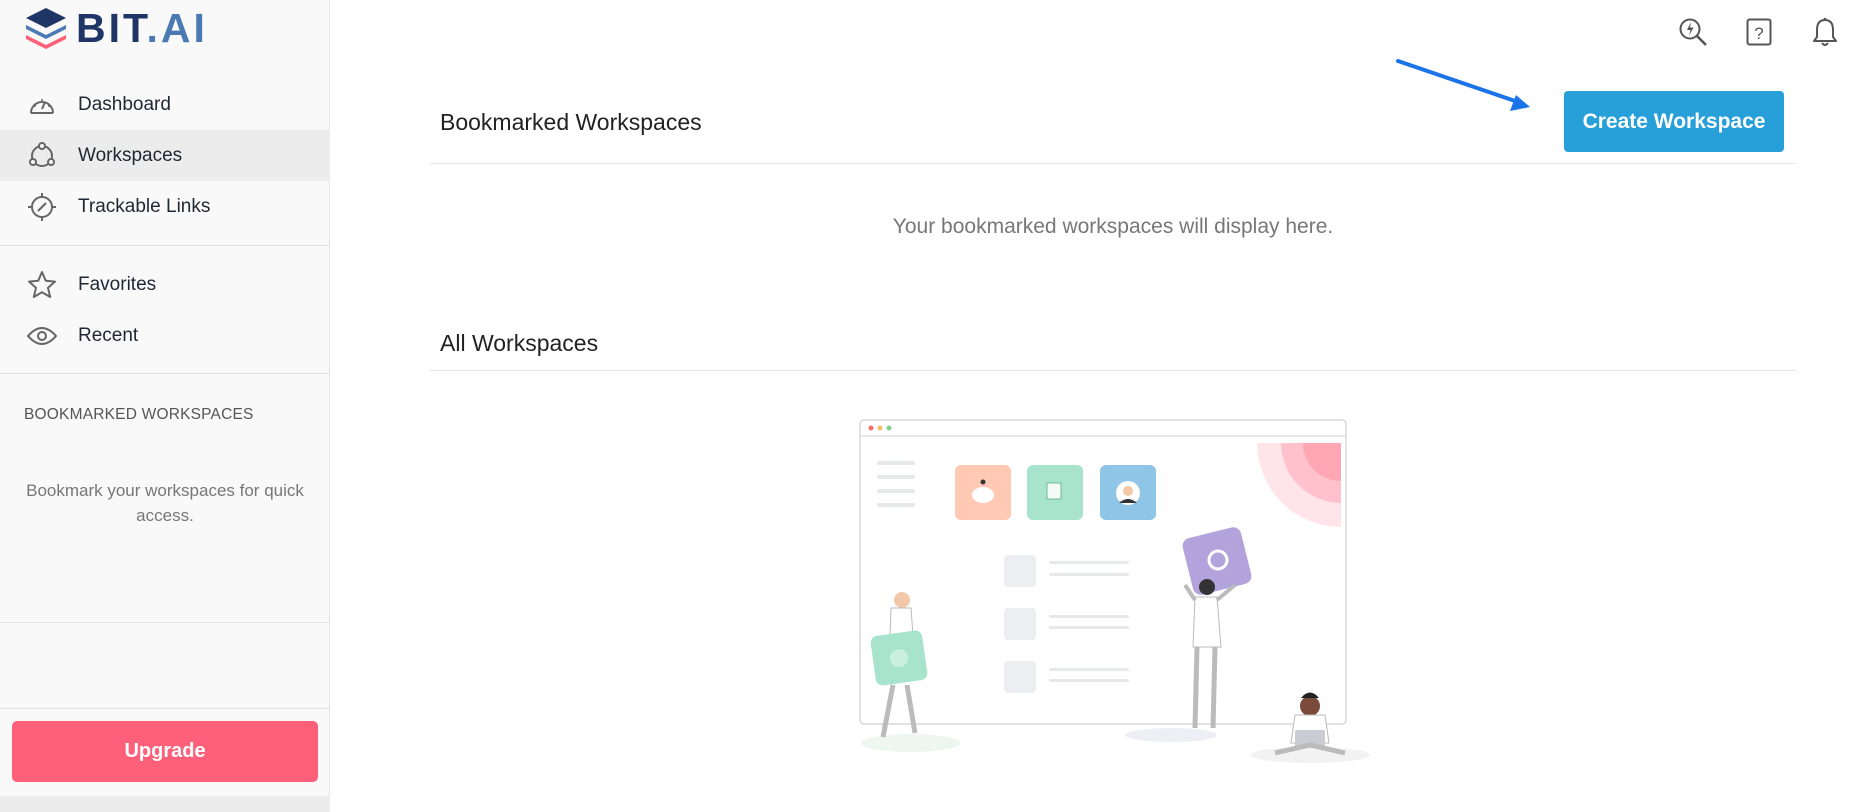 The width and height of the screenshot is (1858, 812). I want to click on sidebar-item-label: Favorites, so click(117, 284).